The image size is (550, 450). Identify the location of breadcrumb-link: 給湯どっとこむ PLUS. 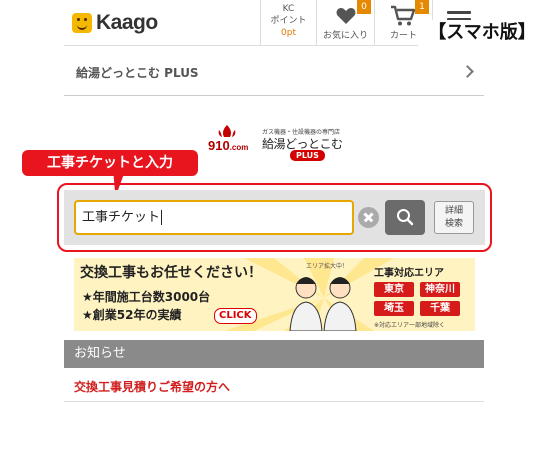
(274, 72).